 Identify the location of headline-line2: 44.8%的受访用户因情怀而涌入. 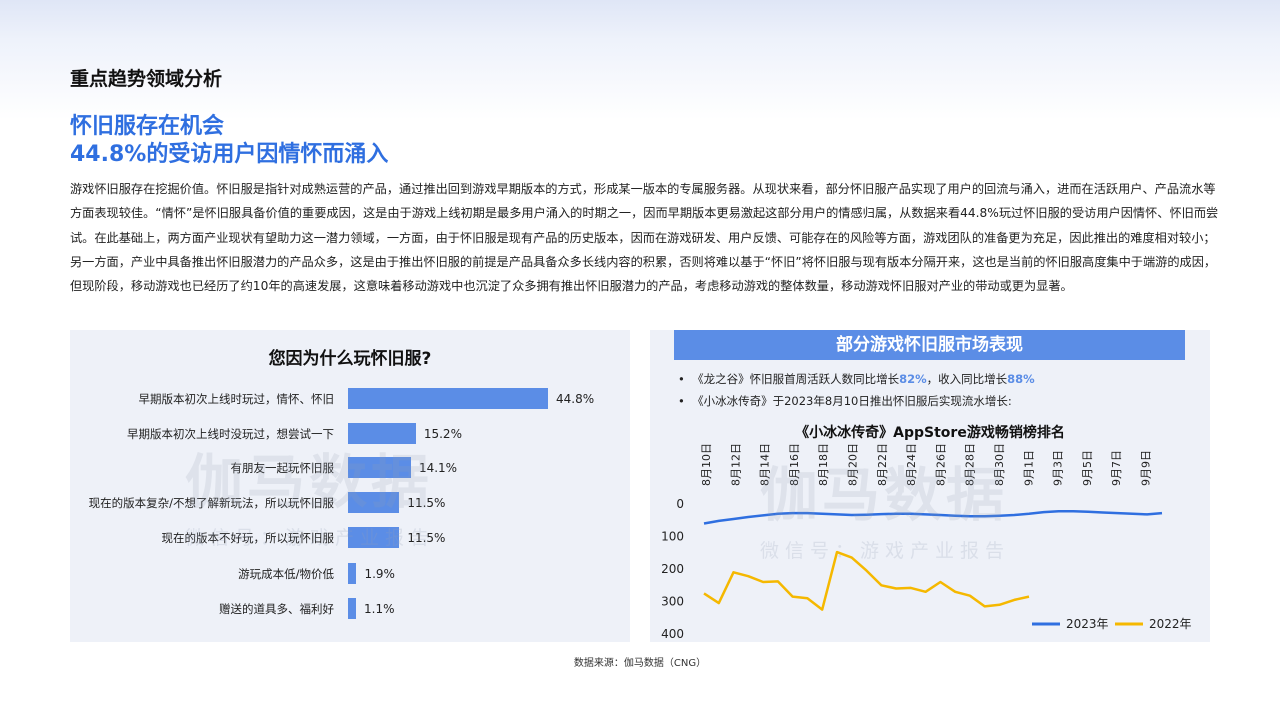
(229, 154).